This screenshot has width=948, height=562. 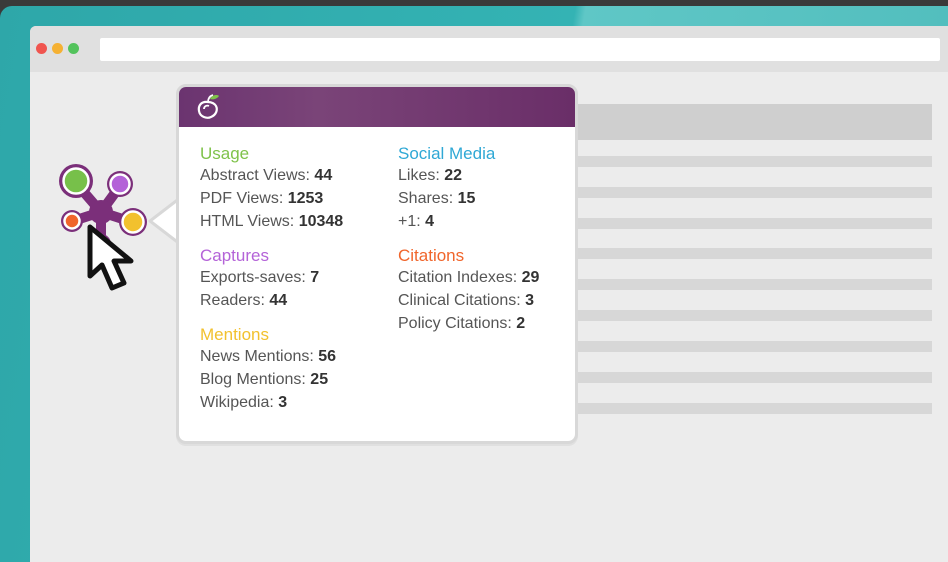 What do you see at coordinates (225, 153) in the screenshot?
I see `usage-title: Usage` at bounding box center [225, 153].